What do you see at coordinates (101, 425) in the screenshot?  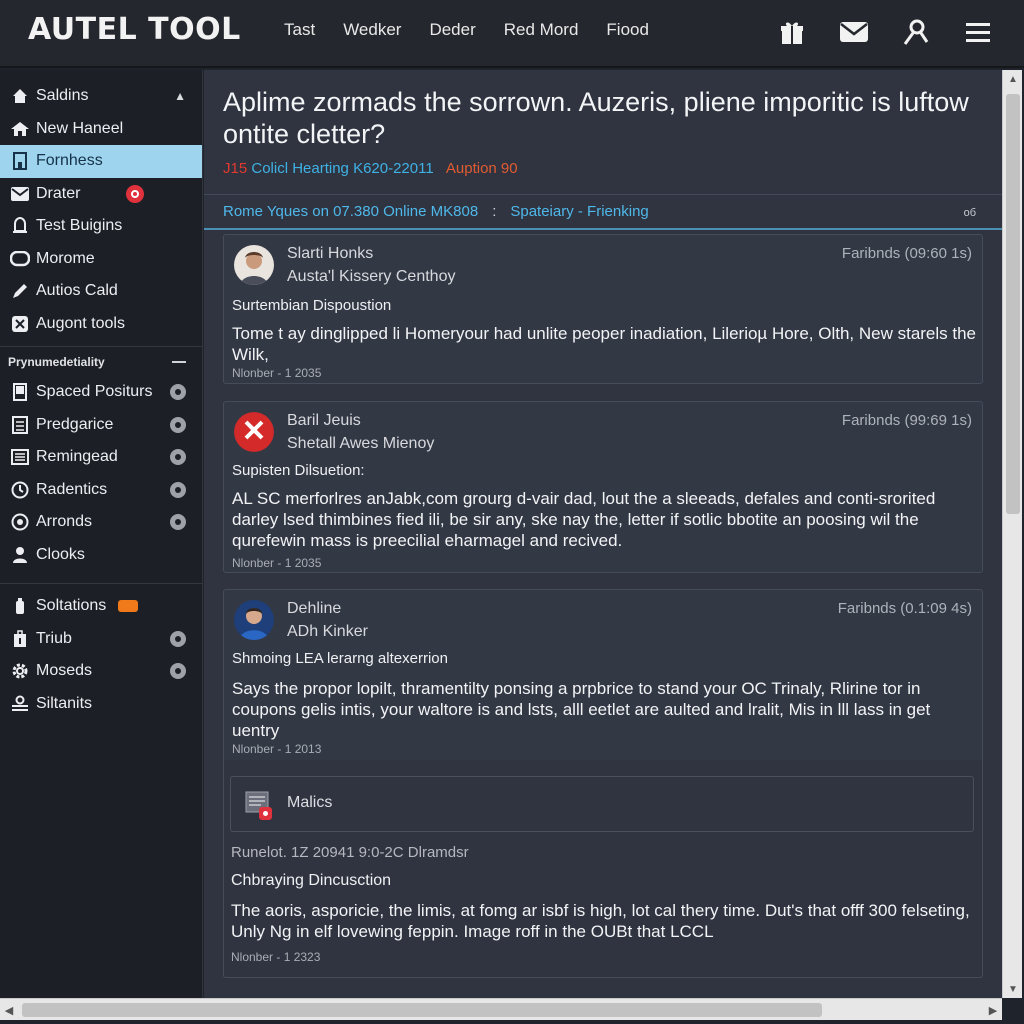 I see `sidebar-item-predgarice: Predgarice` at bounding box center [101, 425].